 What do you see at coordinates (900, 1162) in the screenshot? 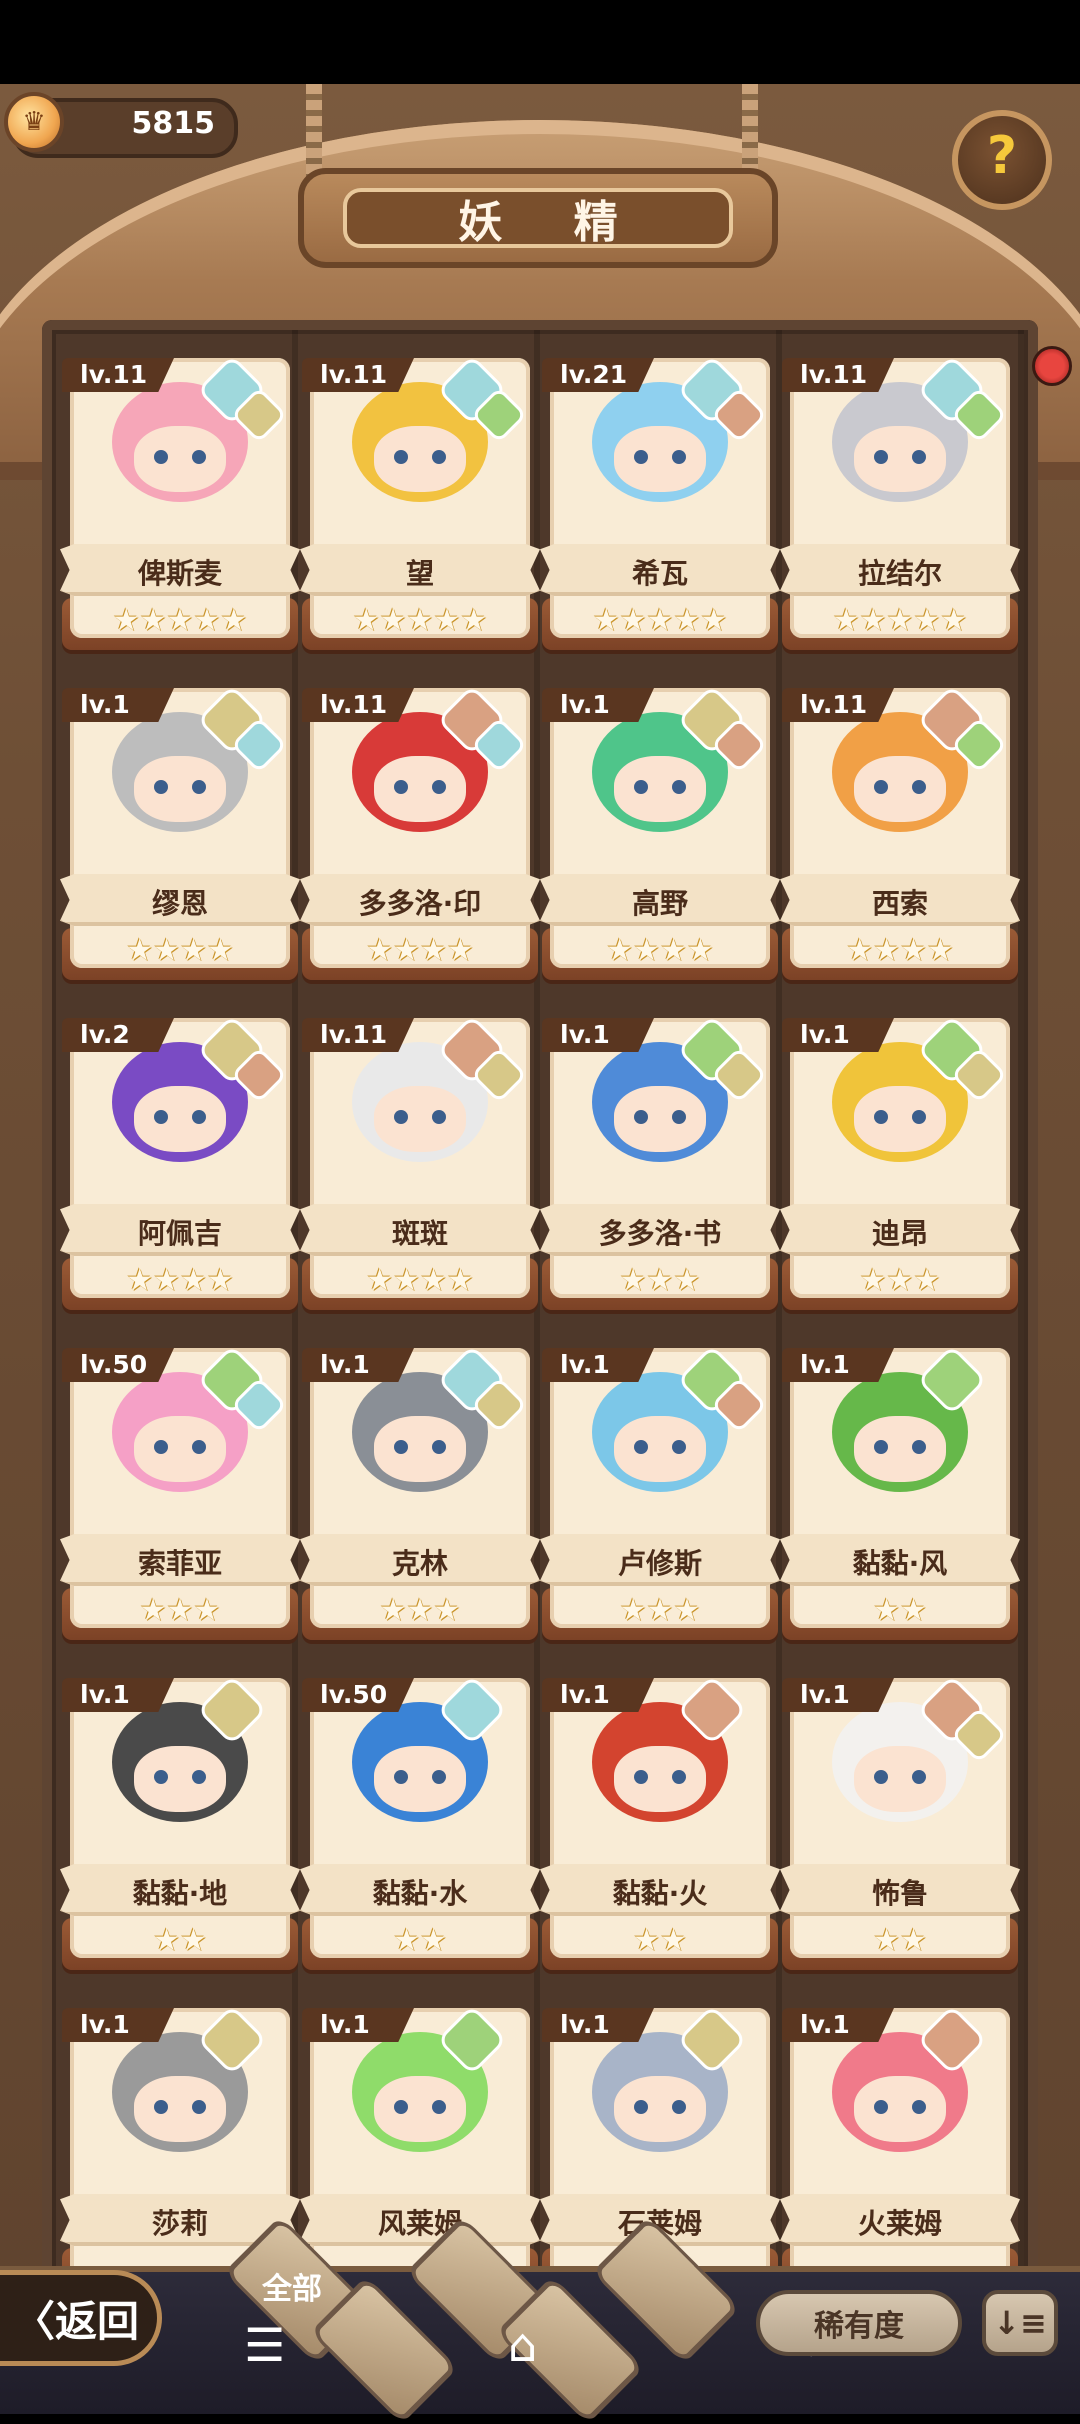
I see `fairy-card: lv.1 迪昂 ★★★` at bounding box center [900, 1162].